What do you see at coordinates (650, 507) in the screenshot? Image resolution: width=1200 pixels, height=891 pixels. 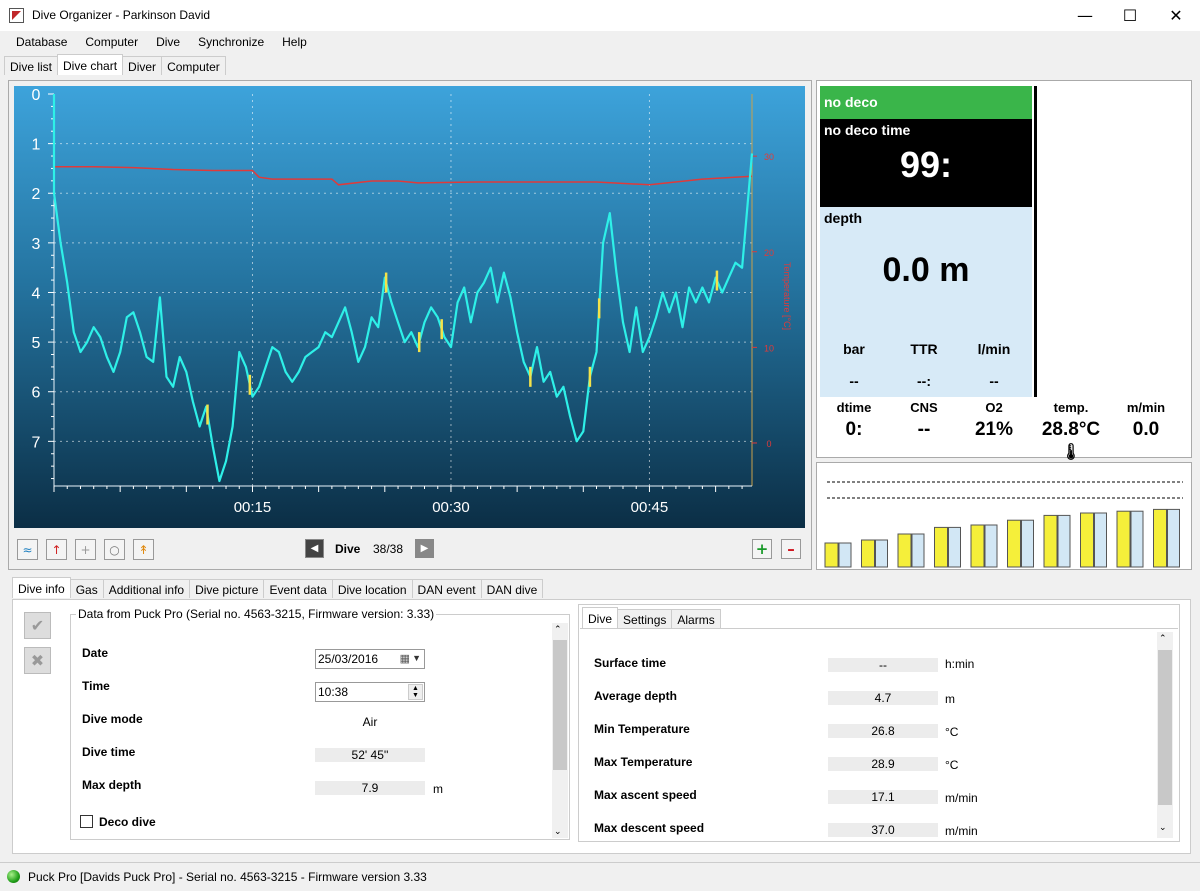 I see `time-tick-label: 00:45` at bounding box center [650, 507].